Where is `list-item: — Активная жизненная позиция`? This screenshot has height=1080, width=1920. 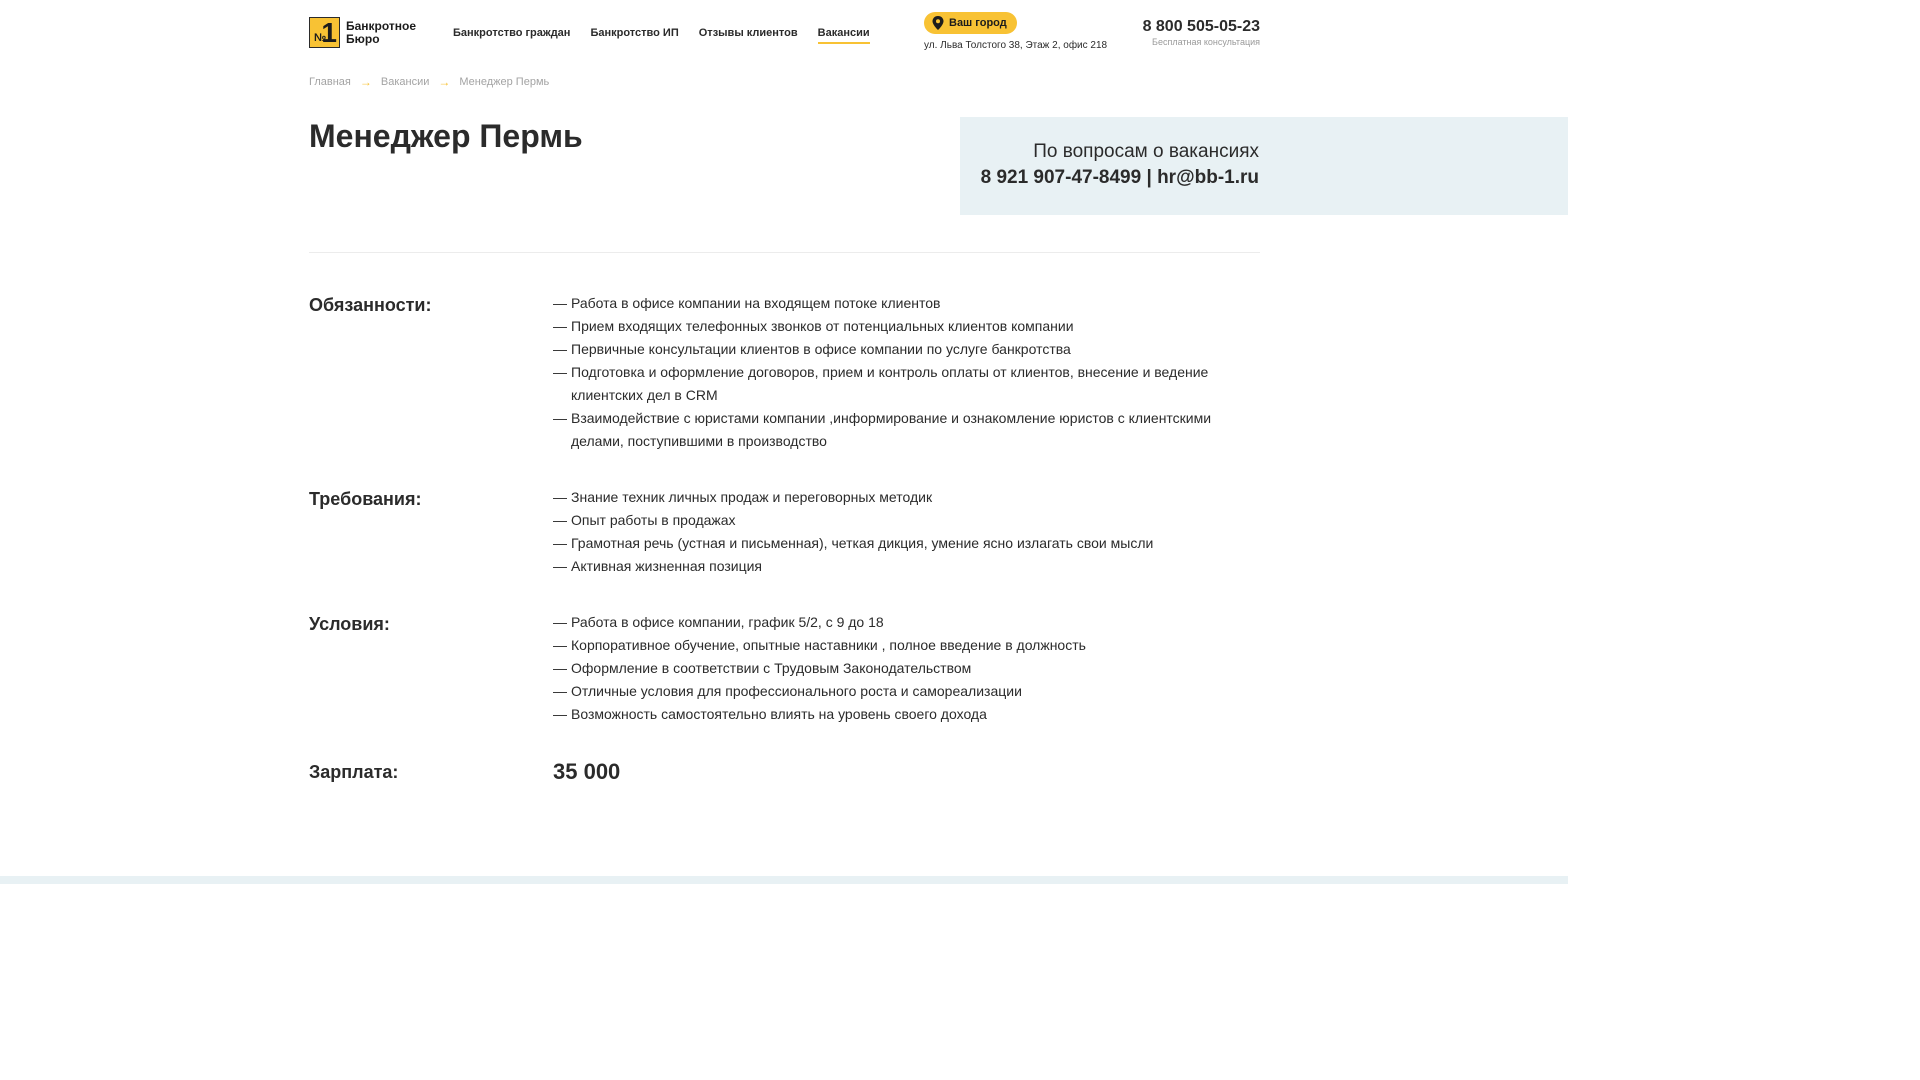 list-item: — Активная жизненная позиция is located at coordinates (908, 566).